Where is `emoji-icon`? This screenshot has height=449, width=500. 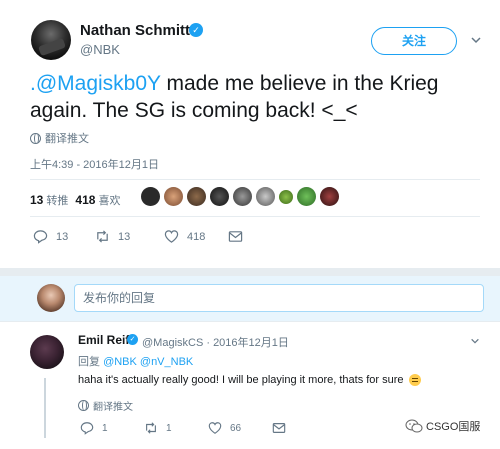 emoji-icon is located at coordinates (414, 380).